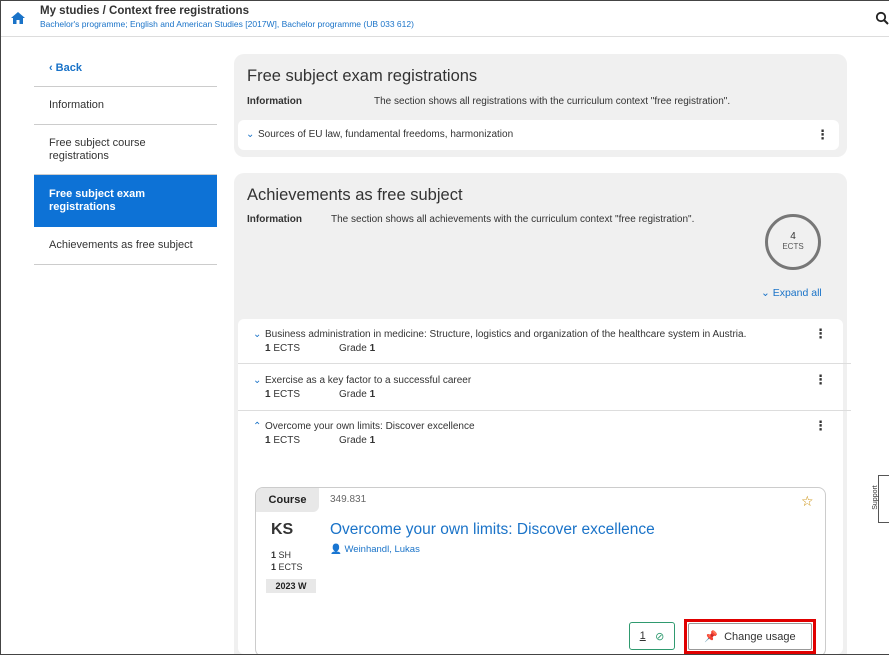  I want to click on course-tag: Course, so click(287, 500).